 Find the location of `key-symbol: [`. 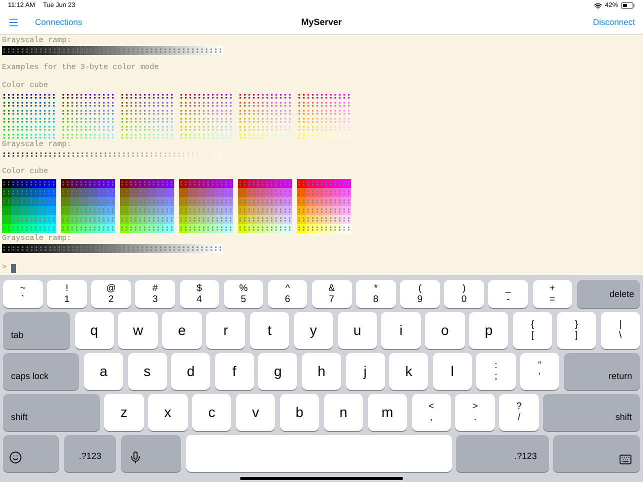

key-symbol: [ is located at coordinates (532, 336).